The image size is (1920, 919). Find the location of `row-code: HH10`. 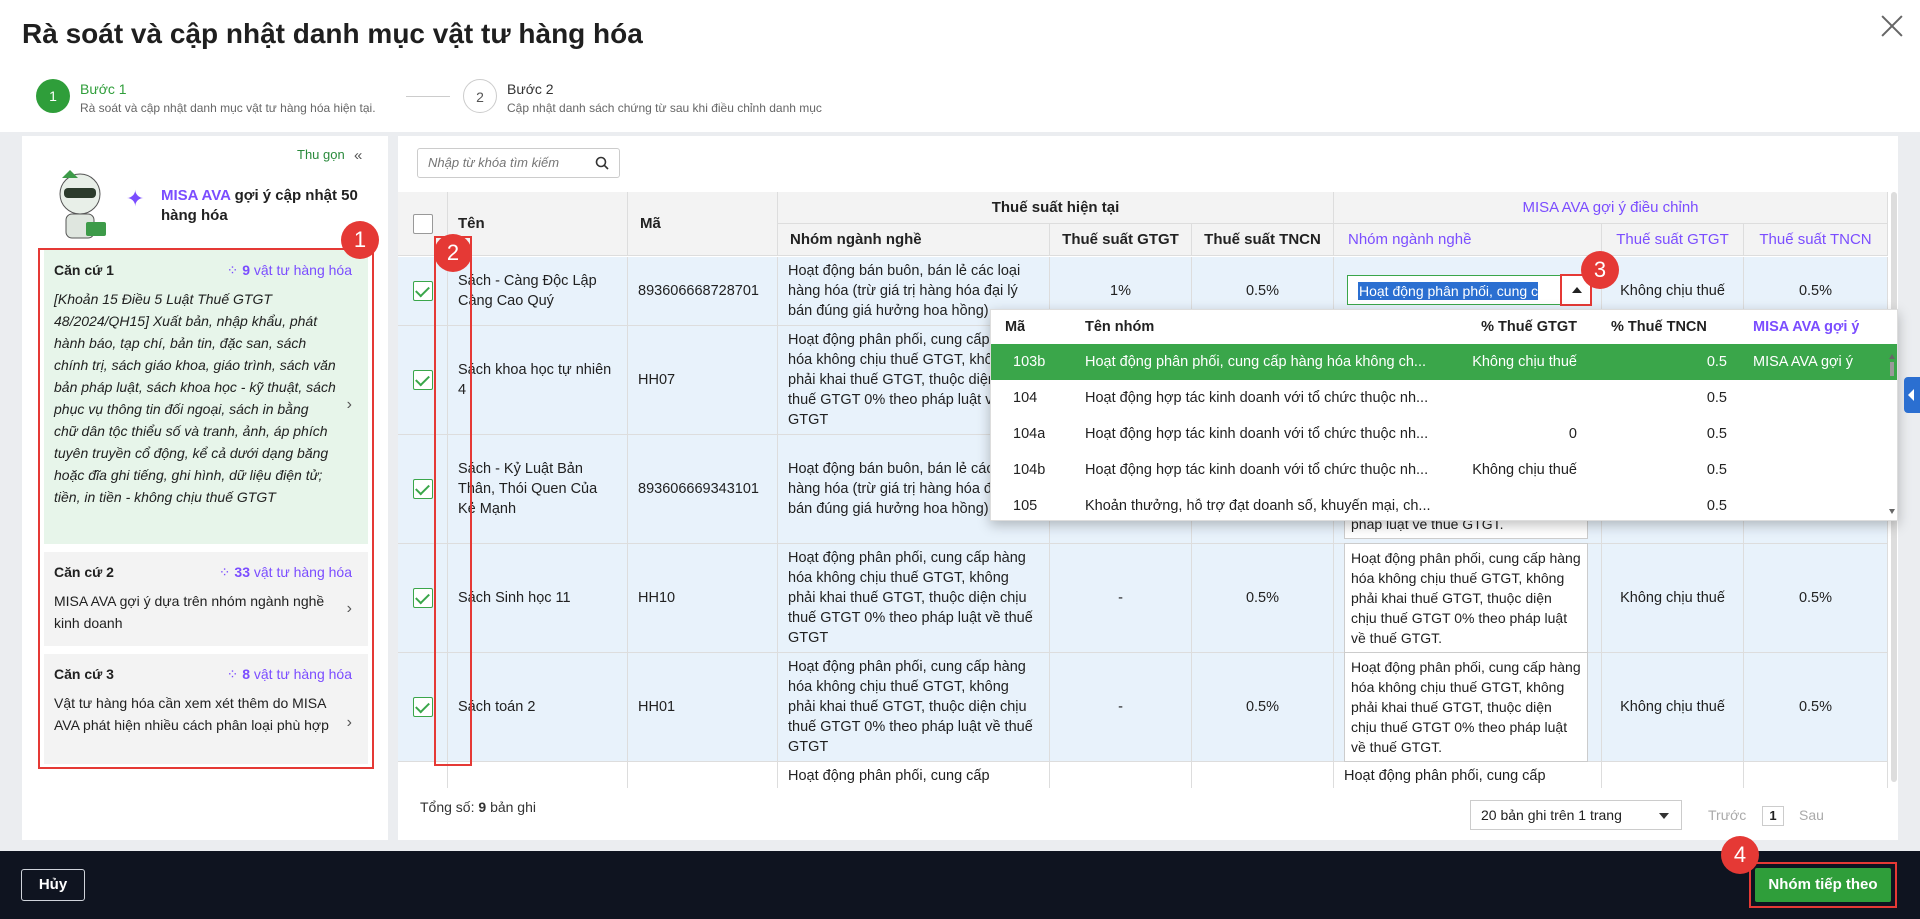

row-code: HH10 is located at coordinates (703, 598).